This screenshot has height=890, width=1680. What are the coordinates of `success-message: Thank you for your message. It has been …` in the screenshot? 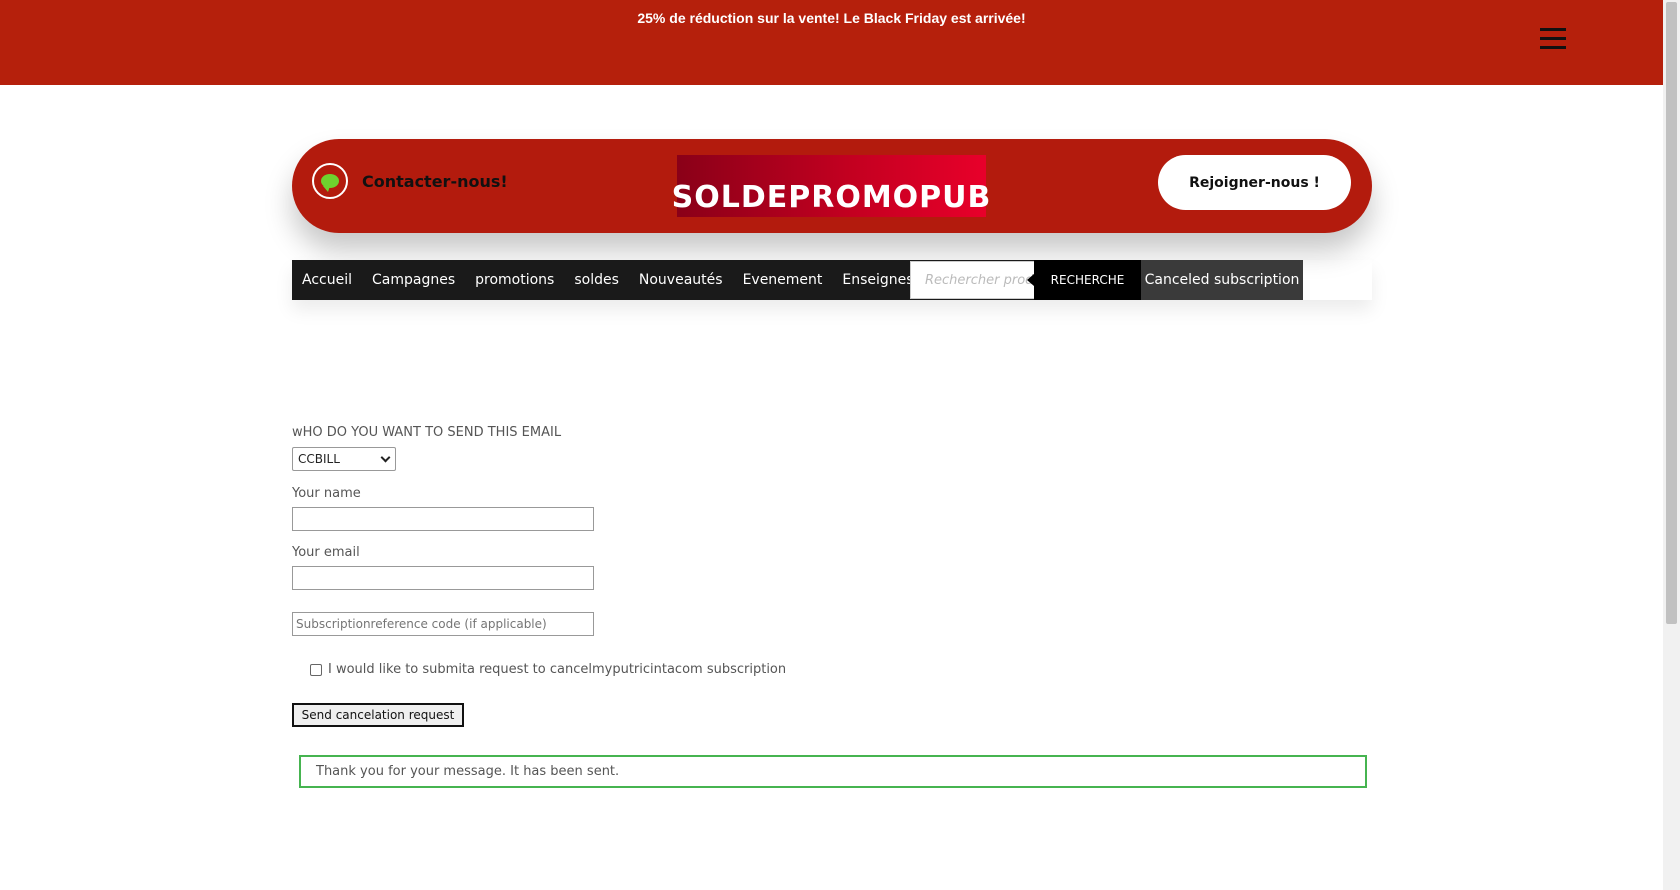 It's located at (833, 771).